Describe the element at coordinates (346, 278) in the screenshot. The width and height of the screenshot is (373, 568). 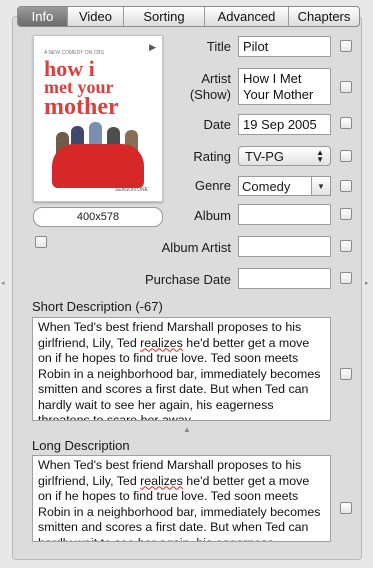
I see `purchase-date-checkbox` at that location.